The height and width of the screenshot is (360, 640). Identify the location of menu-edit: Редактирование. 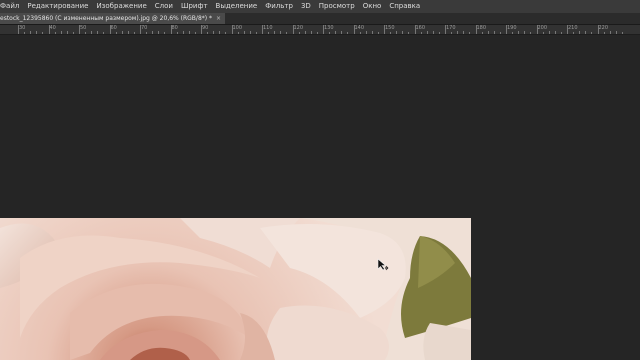
(57, 6).